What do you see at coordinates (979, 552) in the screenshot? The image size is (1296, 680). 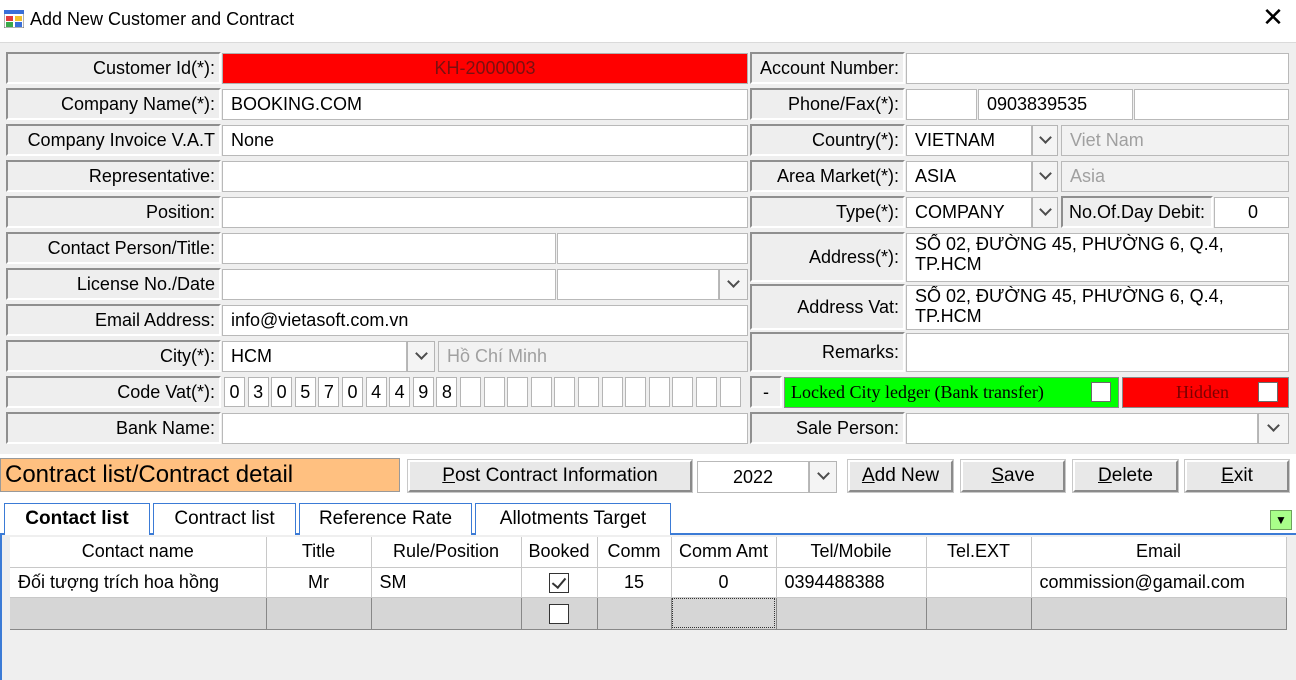 I see `column-header: Tel.EXT` at bounding box center [979, 552].